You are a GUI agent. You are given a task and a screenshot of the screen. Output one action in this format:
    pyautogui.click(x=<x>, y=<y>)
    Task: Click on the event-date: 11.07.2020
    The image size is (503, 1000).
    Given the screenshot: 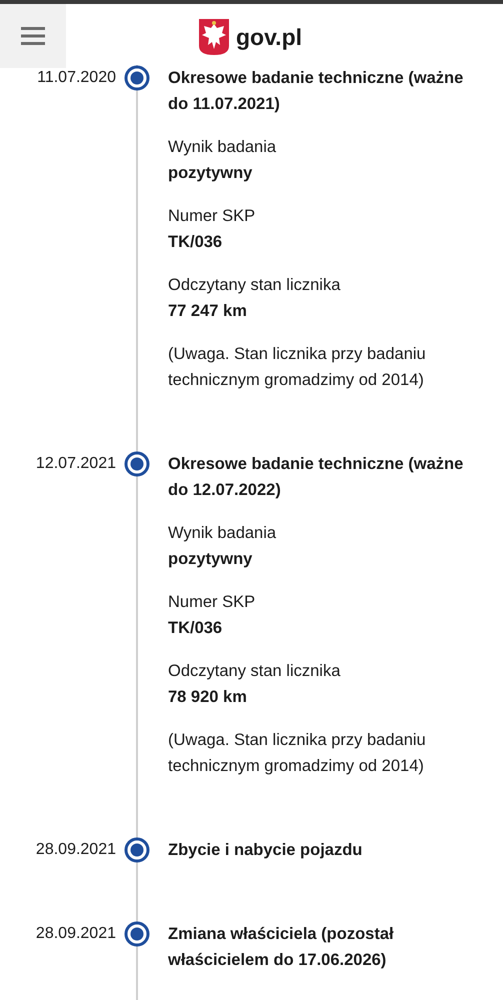 What is the action you would take?
    pyautogui.click(x=76, y=78)
    